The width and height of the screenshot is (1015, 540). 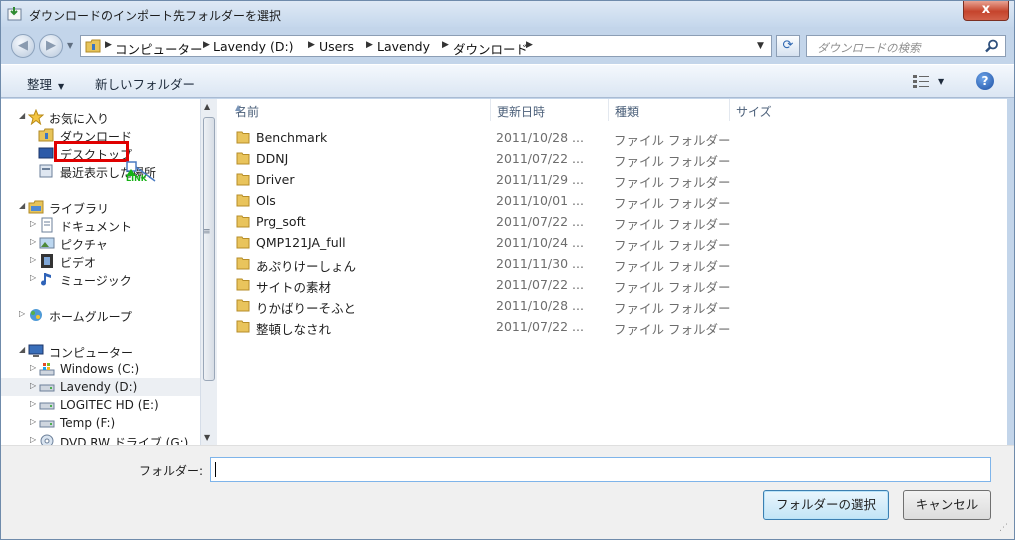 What do you see at coordinates (774, 110) in the screenshot?
I see `column-header-size: サイズ` at bounding box center [774, 110].